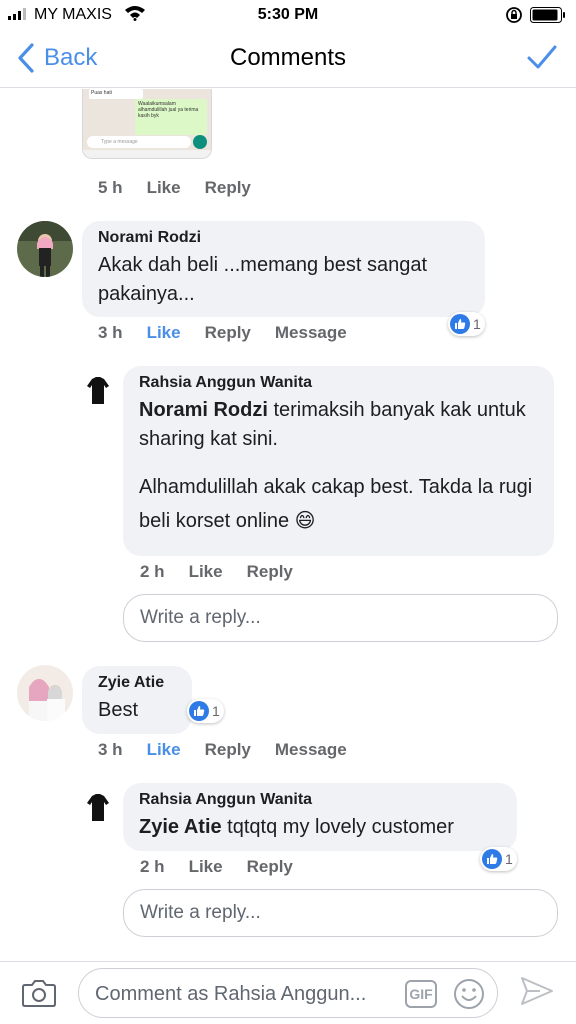  I want to click on send-icon, so click(537, 991).